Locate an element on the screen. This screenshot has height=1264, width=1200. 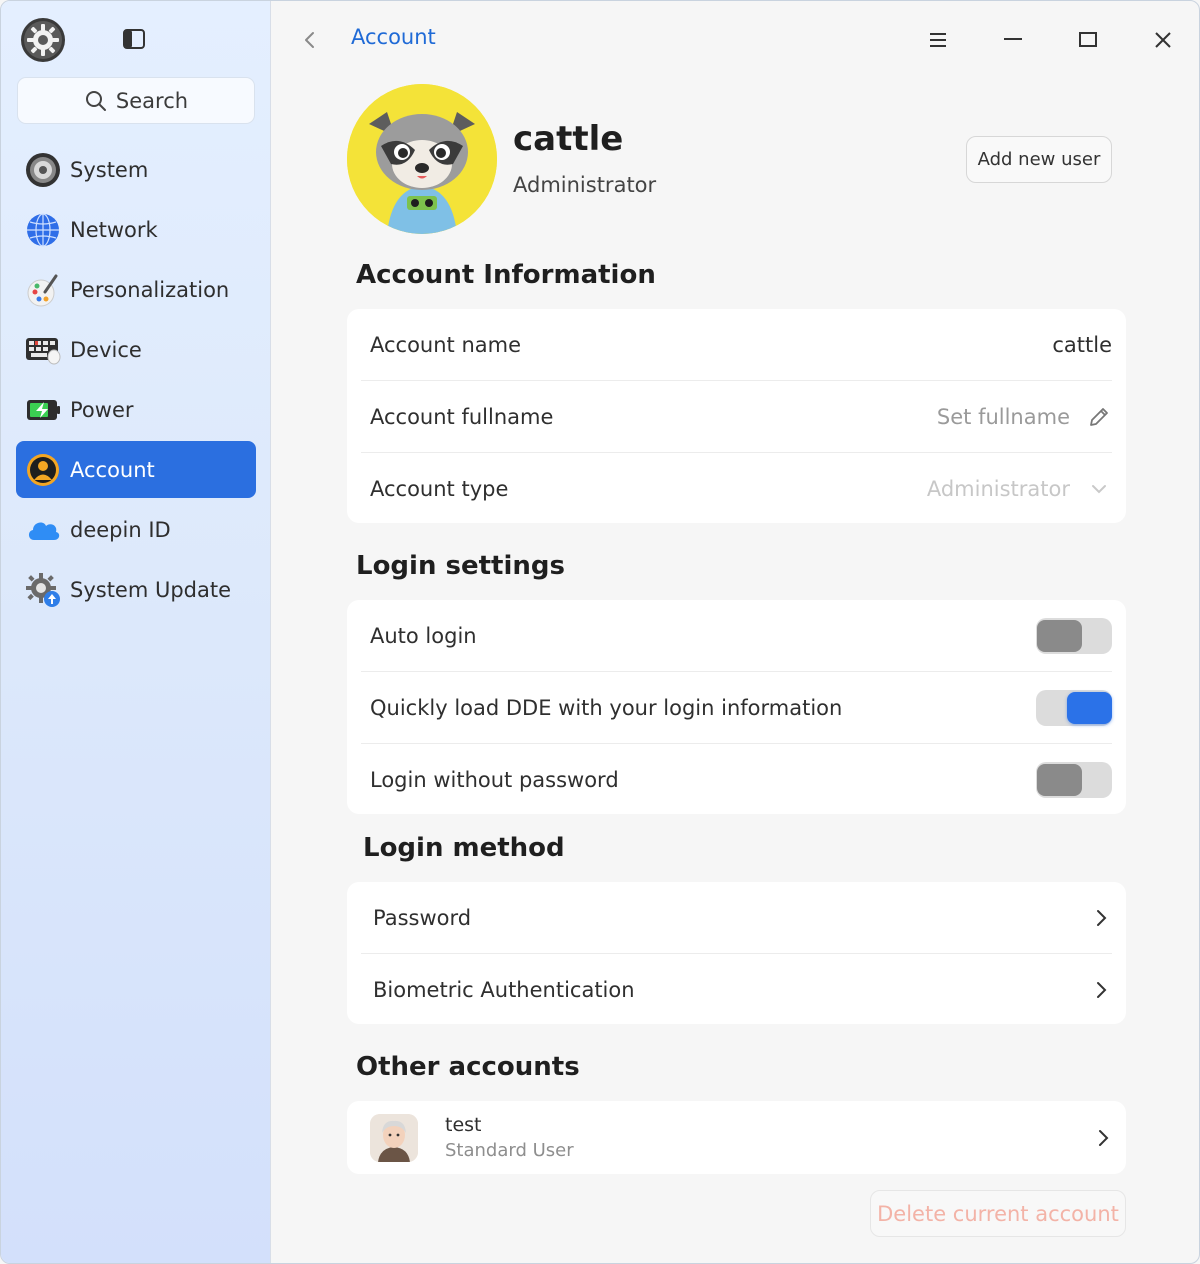
user-name: cattle is located at coordinates (568, 139).